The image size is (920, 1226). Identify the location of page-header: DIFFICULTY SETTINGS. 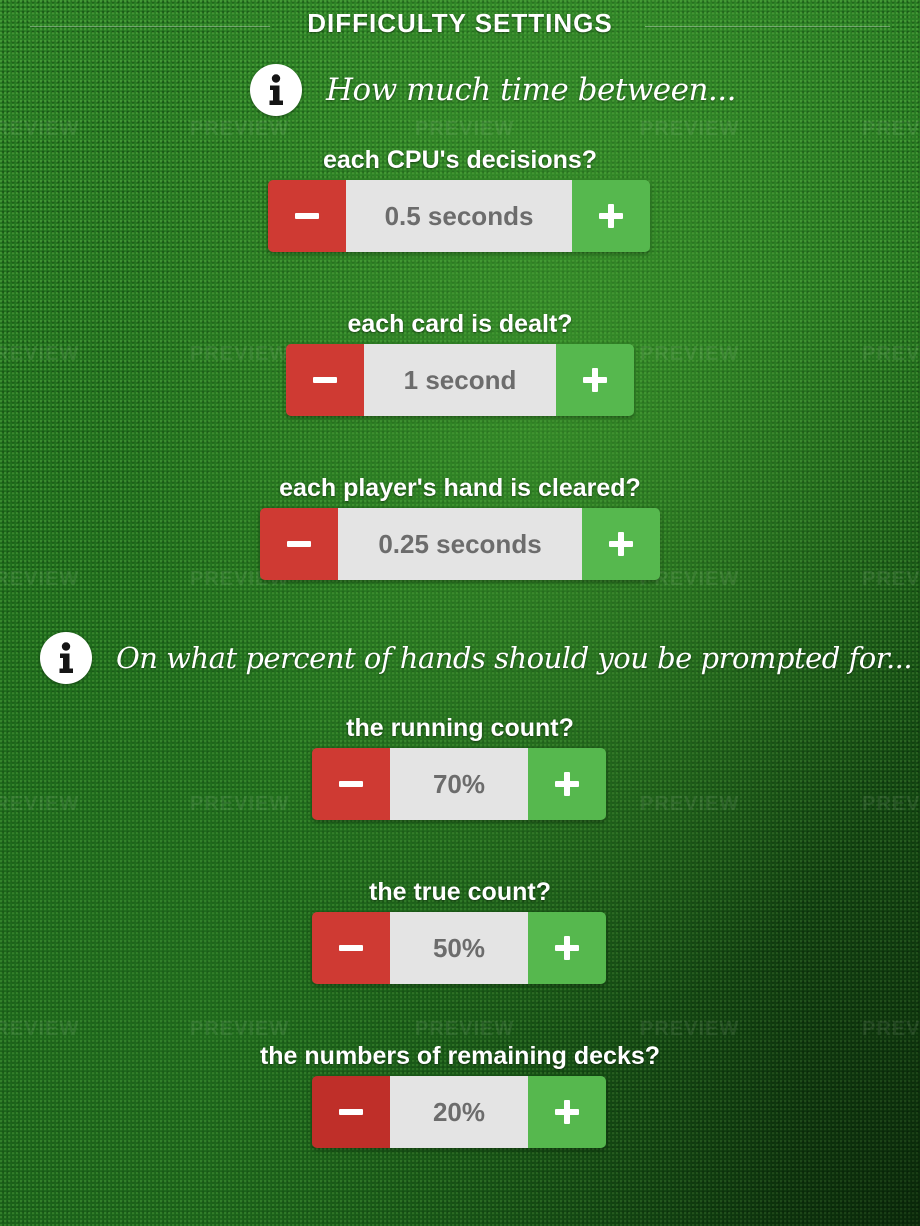
(460, 24).